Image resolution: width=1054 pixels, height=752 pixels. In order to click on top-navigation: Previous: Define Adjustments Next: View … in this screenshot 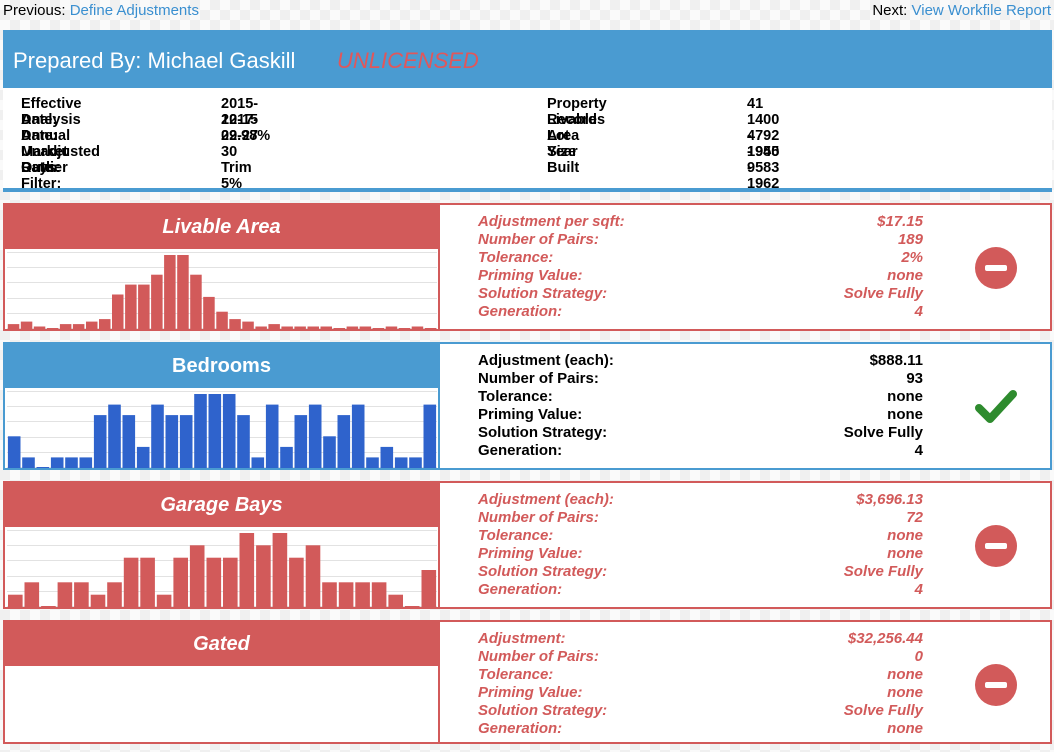, I will do `click(527, 12)`.